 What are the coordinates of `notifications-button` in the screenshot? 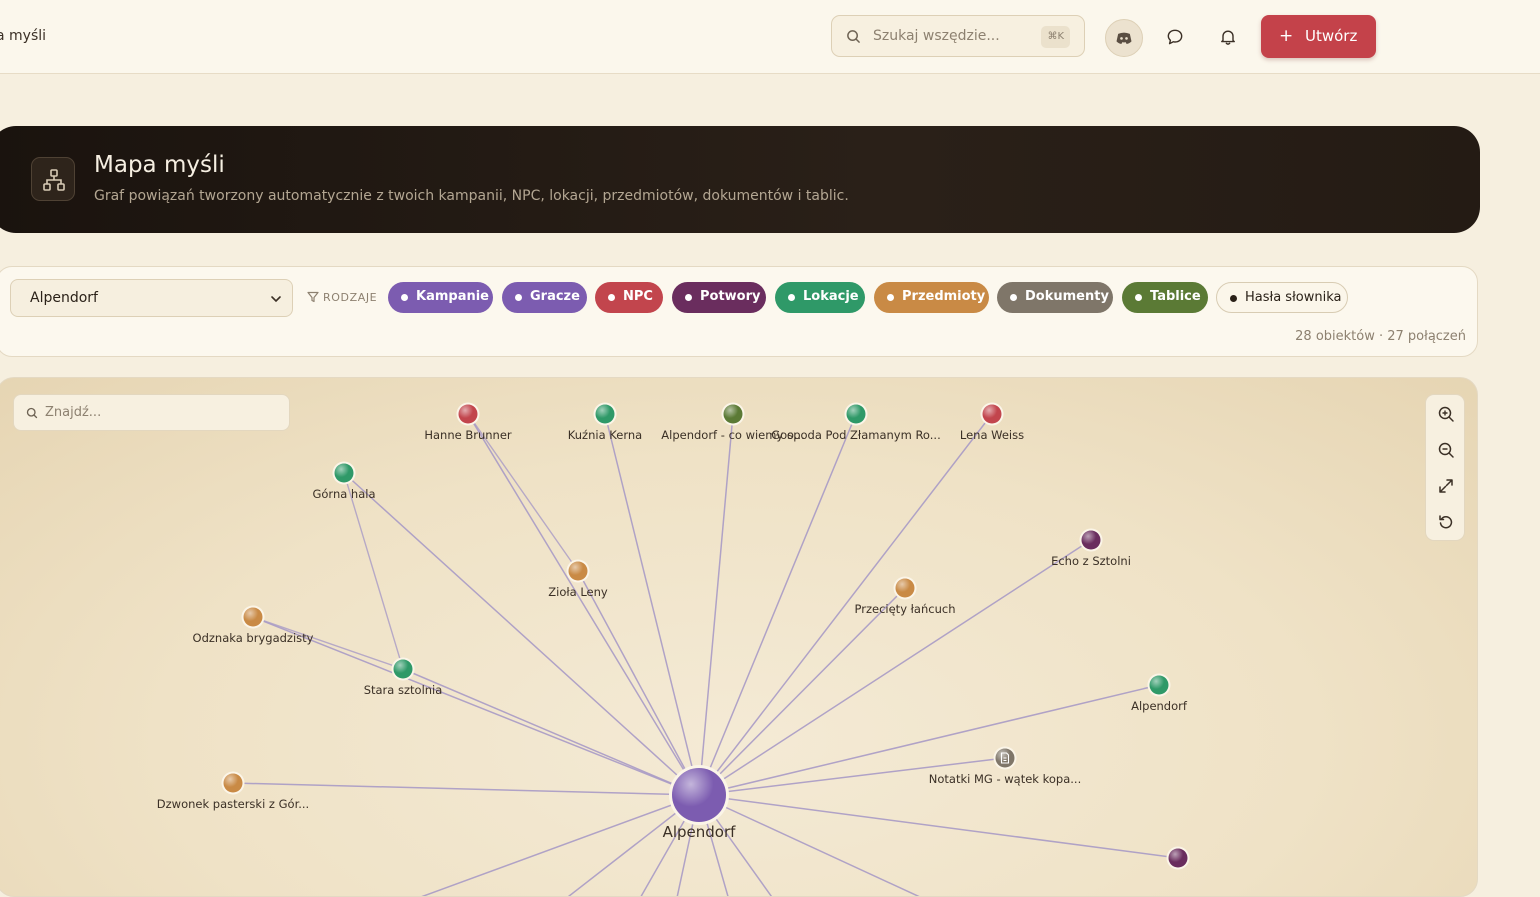 It's located at (1228, 37).